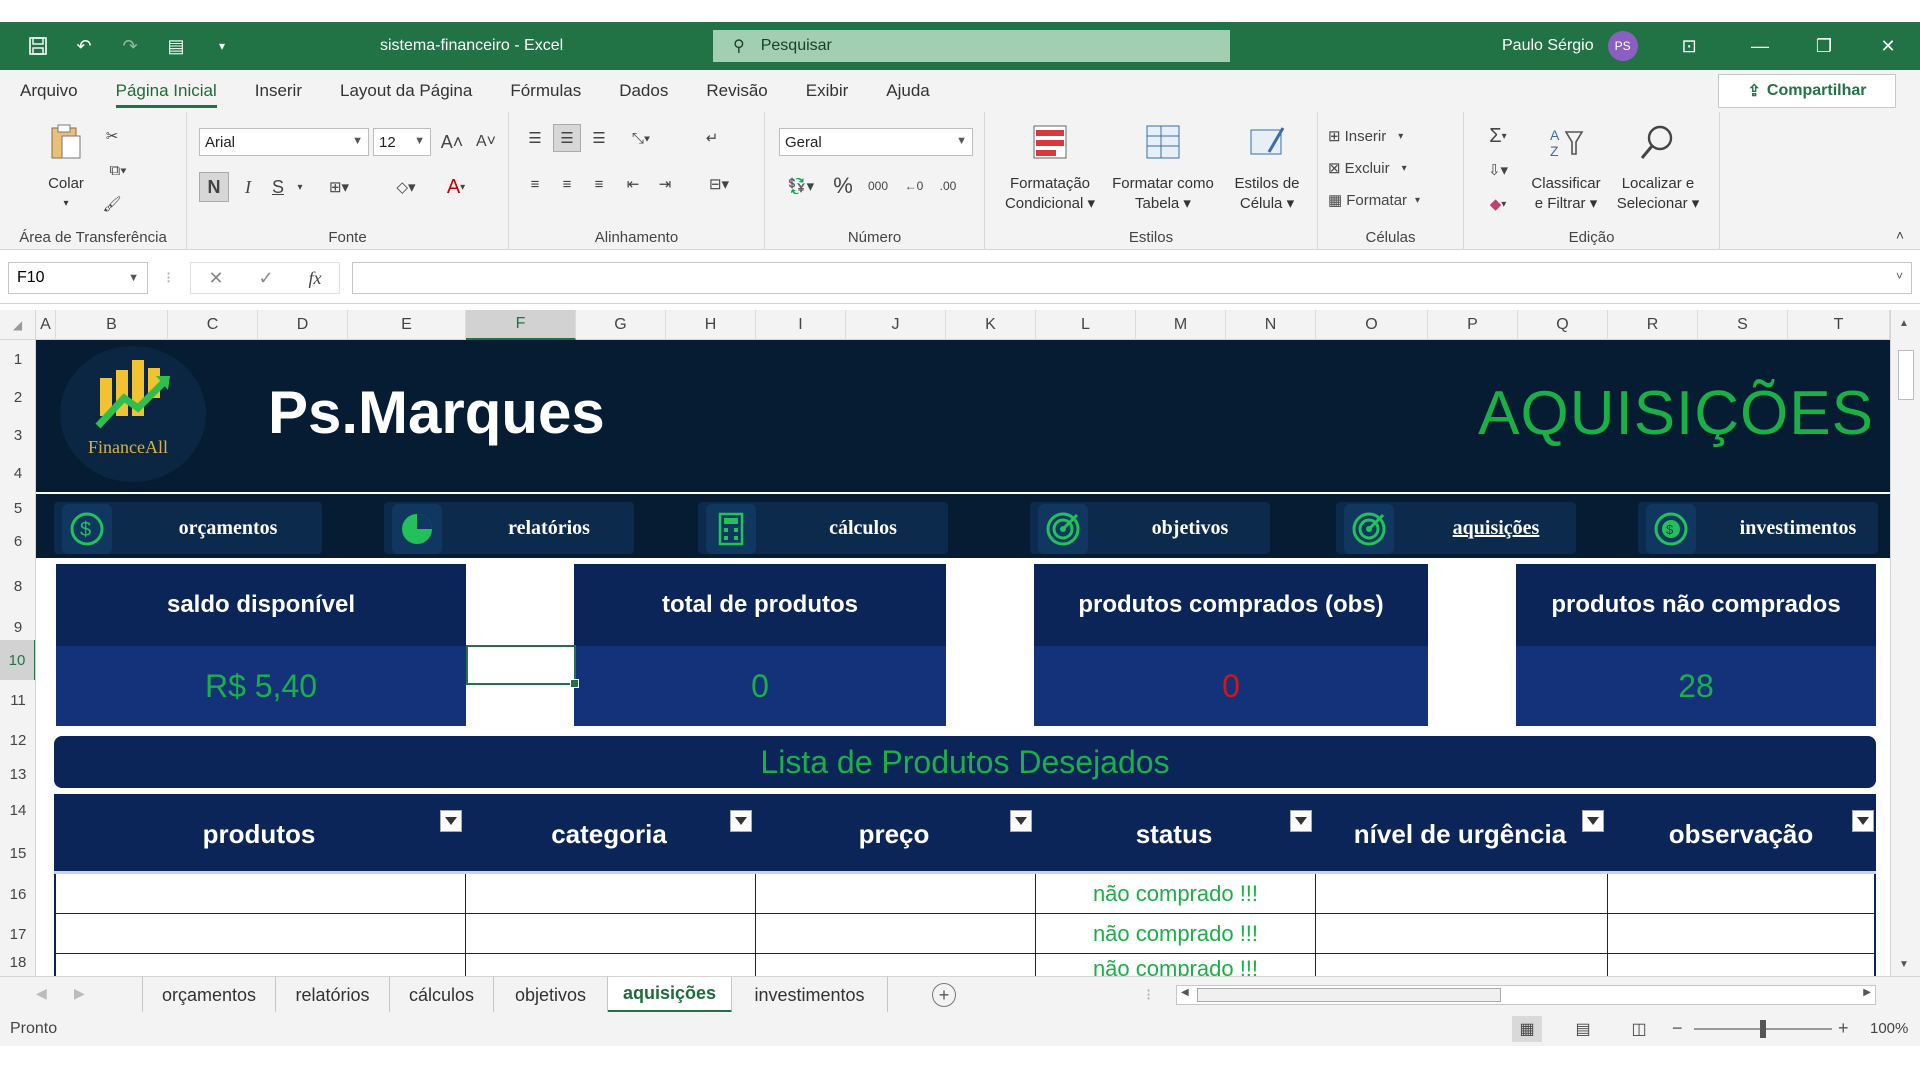 The image size is (1920, 1080). Describe the element at coordinates (209, 995) in the screenshot. I see `sheet-tab-orcamentos: orçamentos` at that location.